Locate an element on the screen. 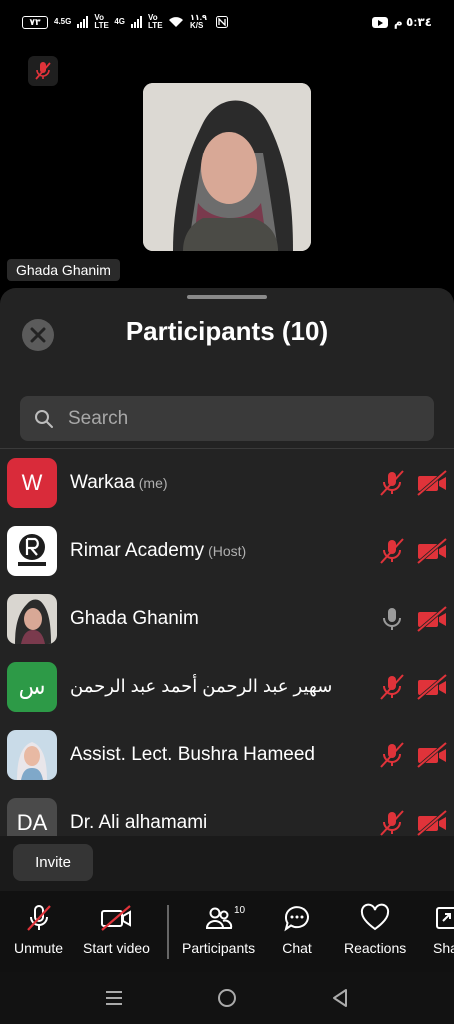  speaker-mic-muted-icon is located at coordinates (43, 71).